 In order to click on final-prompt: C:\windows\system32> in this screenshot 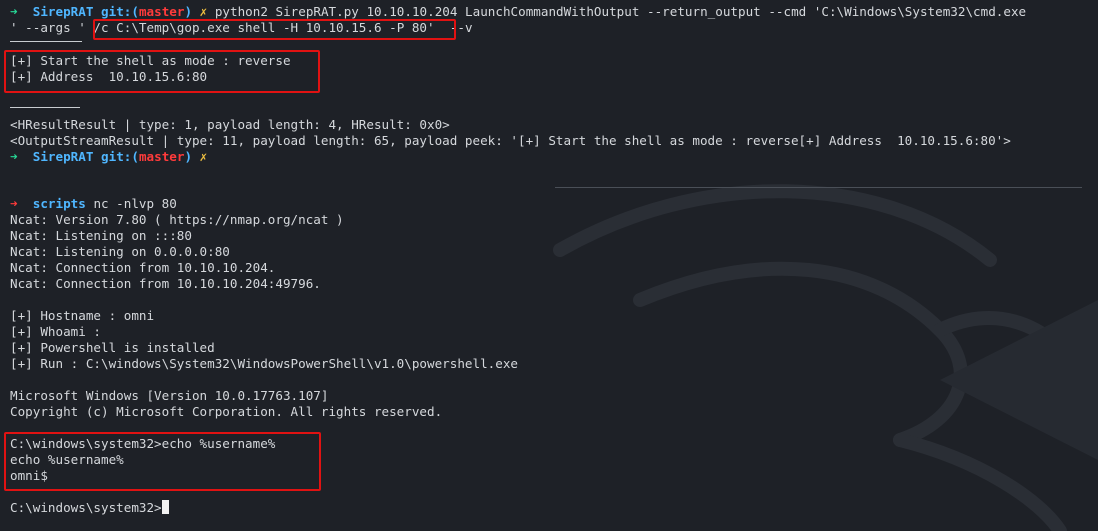, I will do `click(86, 507)`.